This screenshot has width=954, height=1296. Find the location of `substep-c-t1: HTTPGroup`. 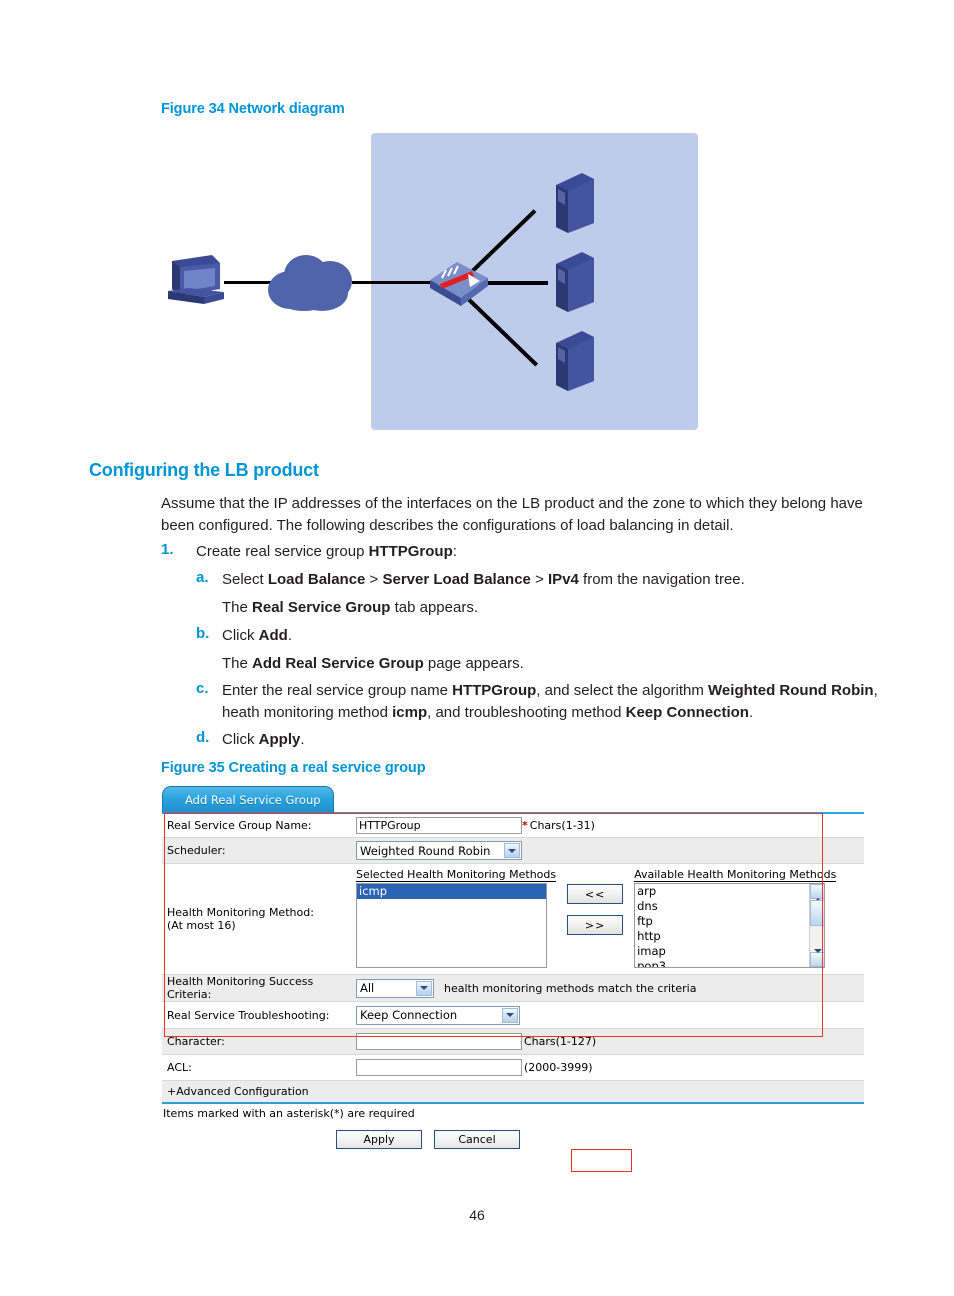

substep-c-t1: HTTPGroup is located at coordinates (494, 690).